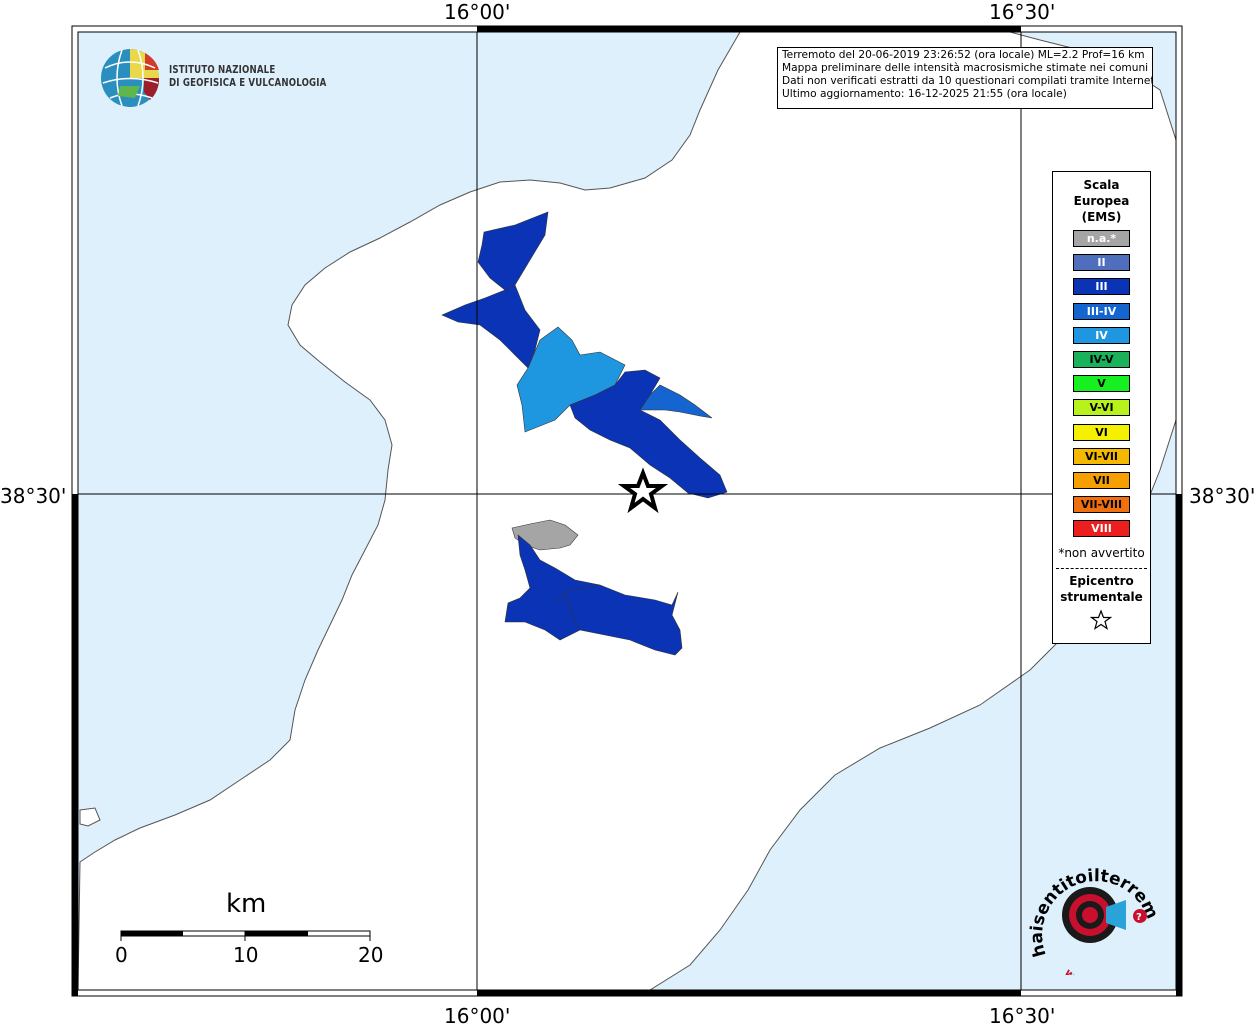 This screenshot has width=1254, height=1028. I want to click on legend-title: Scala Europea (EMS), so click(1101, 201).